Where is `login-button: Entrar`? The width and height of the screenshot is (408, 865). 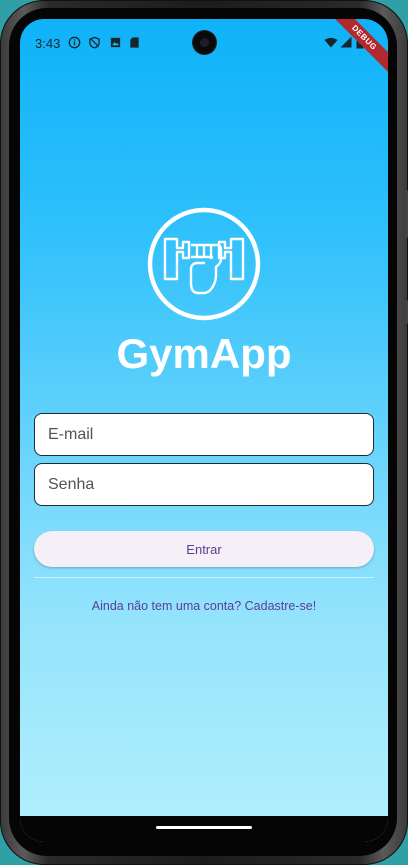 login-button: Entrar is located at coordinates (204, 549).